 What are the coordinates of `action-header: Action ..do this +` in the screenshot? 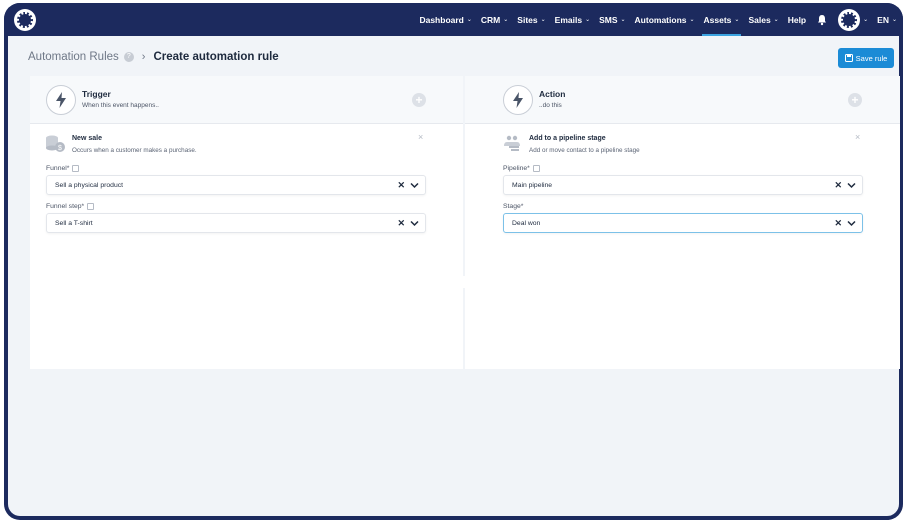 It's located at (682, 100).